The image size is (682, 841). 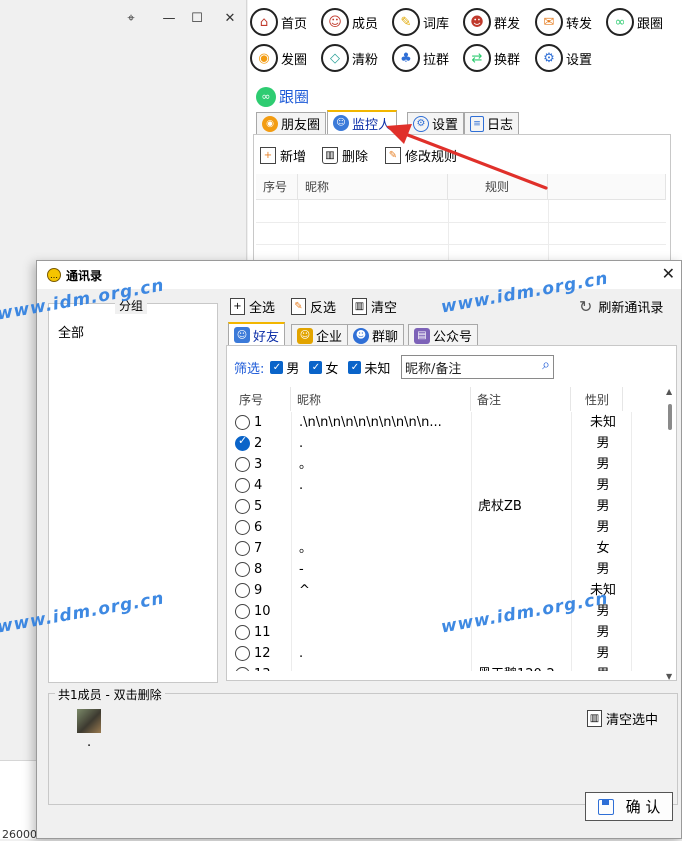 I want to click on search-input: 昵称/备注 ⌕, so click(x=477, y=367).